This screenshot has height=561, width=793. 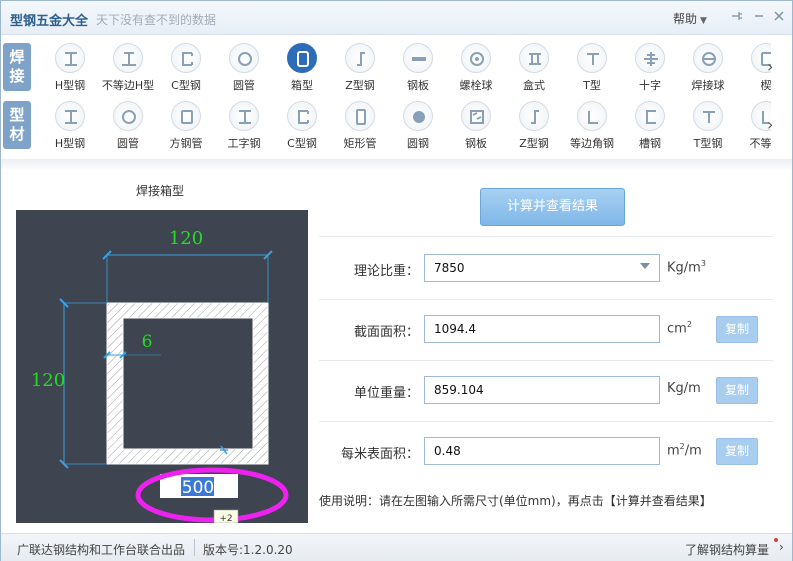 What do you see at coordinates (302, 126) in the screenshot?
I see `profile-item-4: C型钢` at bounding box center [302, 126].